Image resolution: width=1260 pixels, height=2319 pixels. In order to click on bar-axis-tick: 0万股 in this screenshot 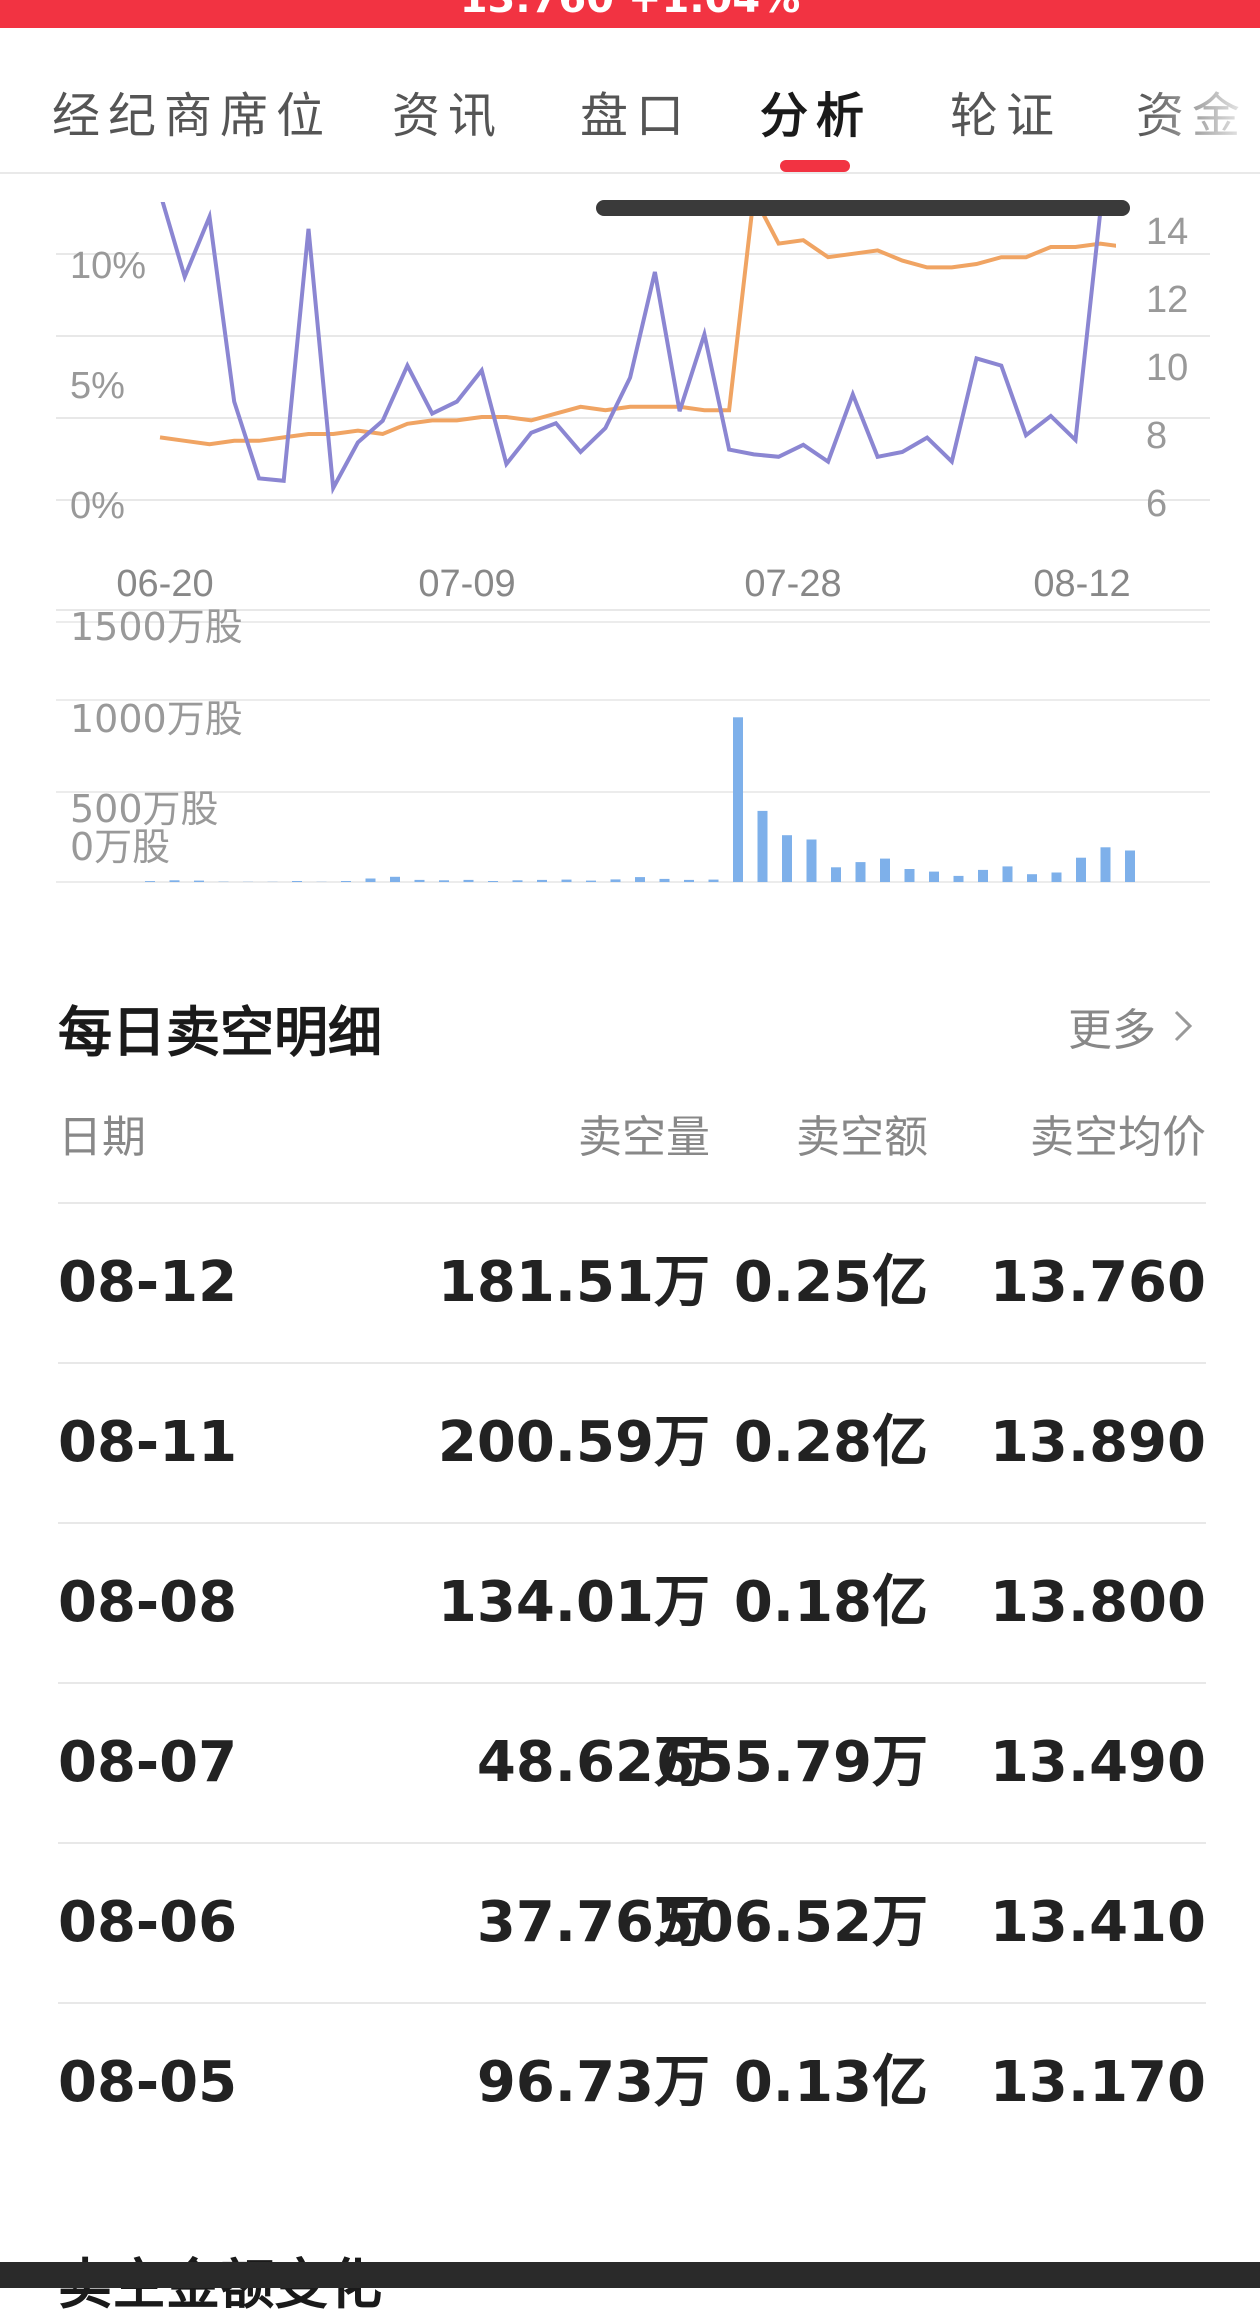, I will do `click(120, 847)`.